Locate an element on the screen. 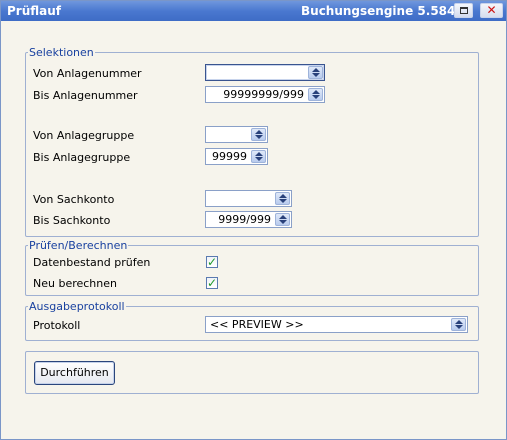 The height and width of the screenshot is (440, 507). close-button: ✕ is located at coordinates (491, 10).